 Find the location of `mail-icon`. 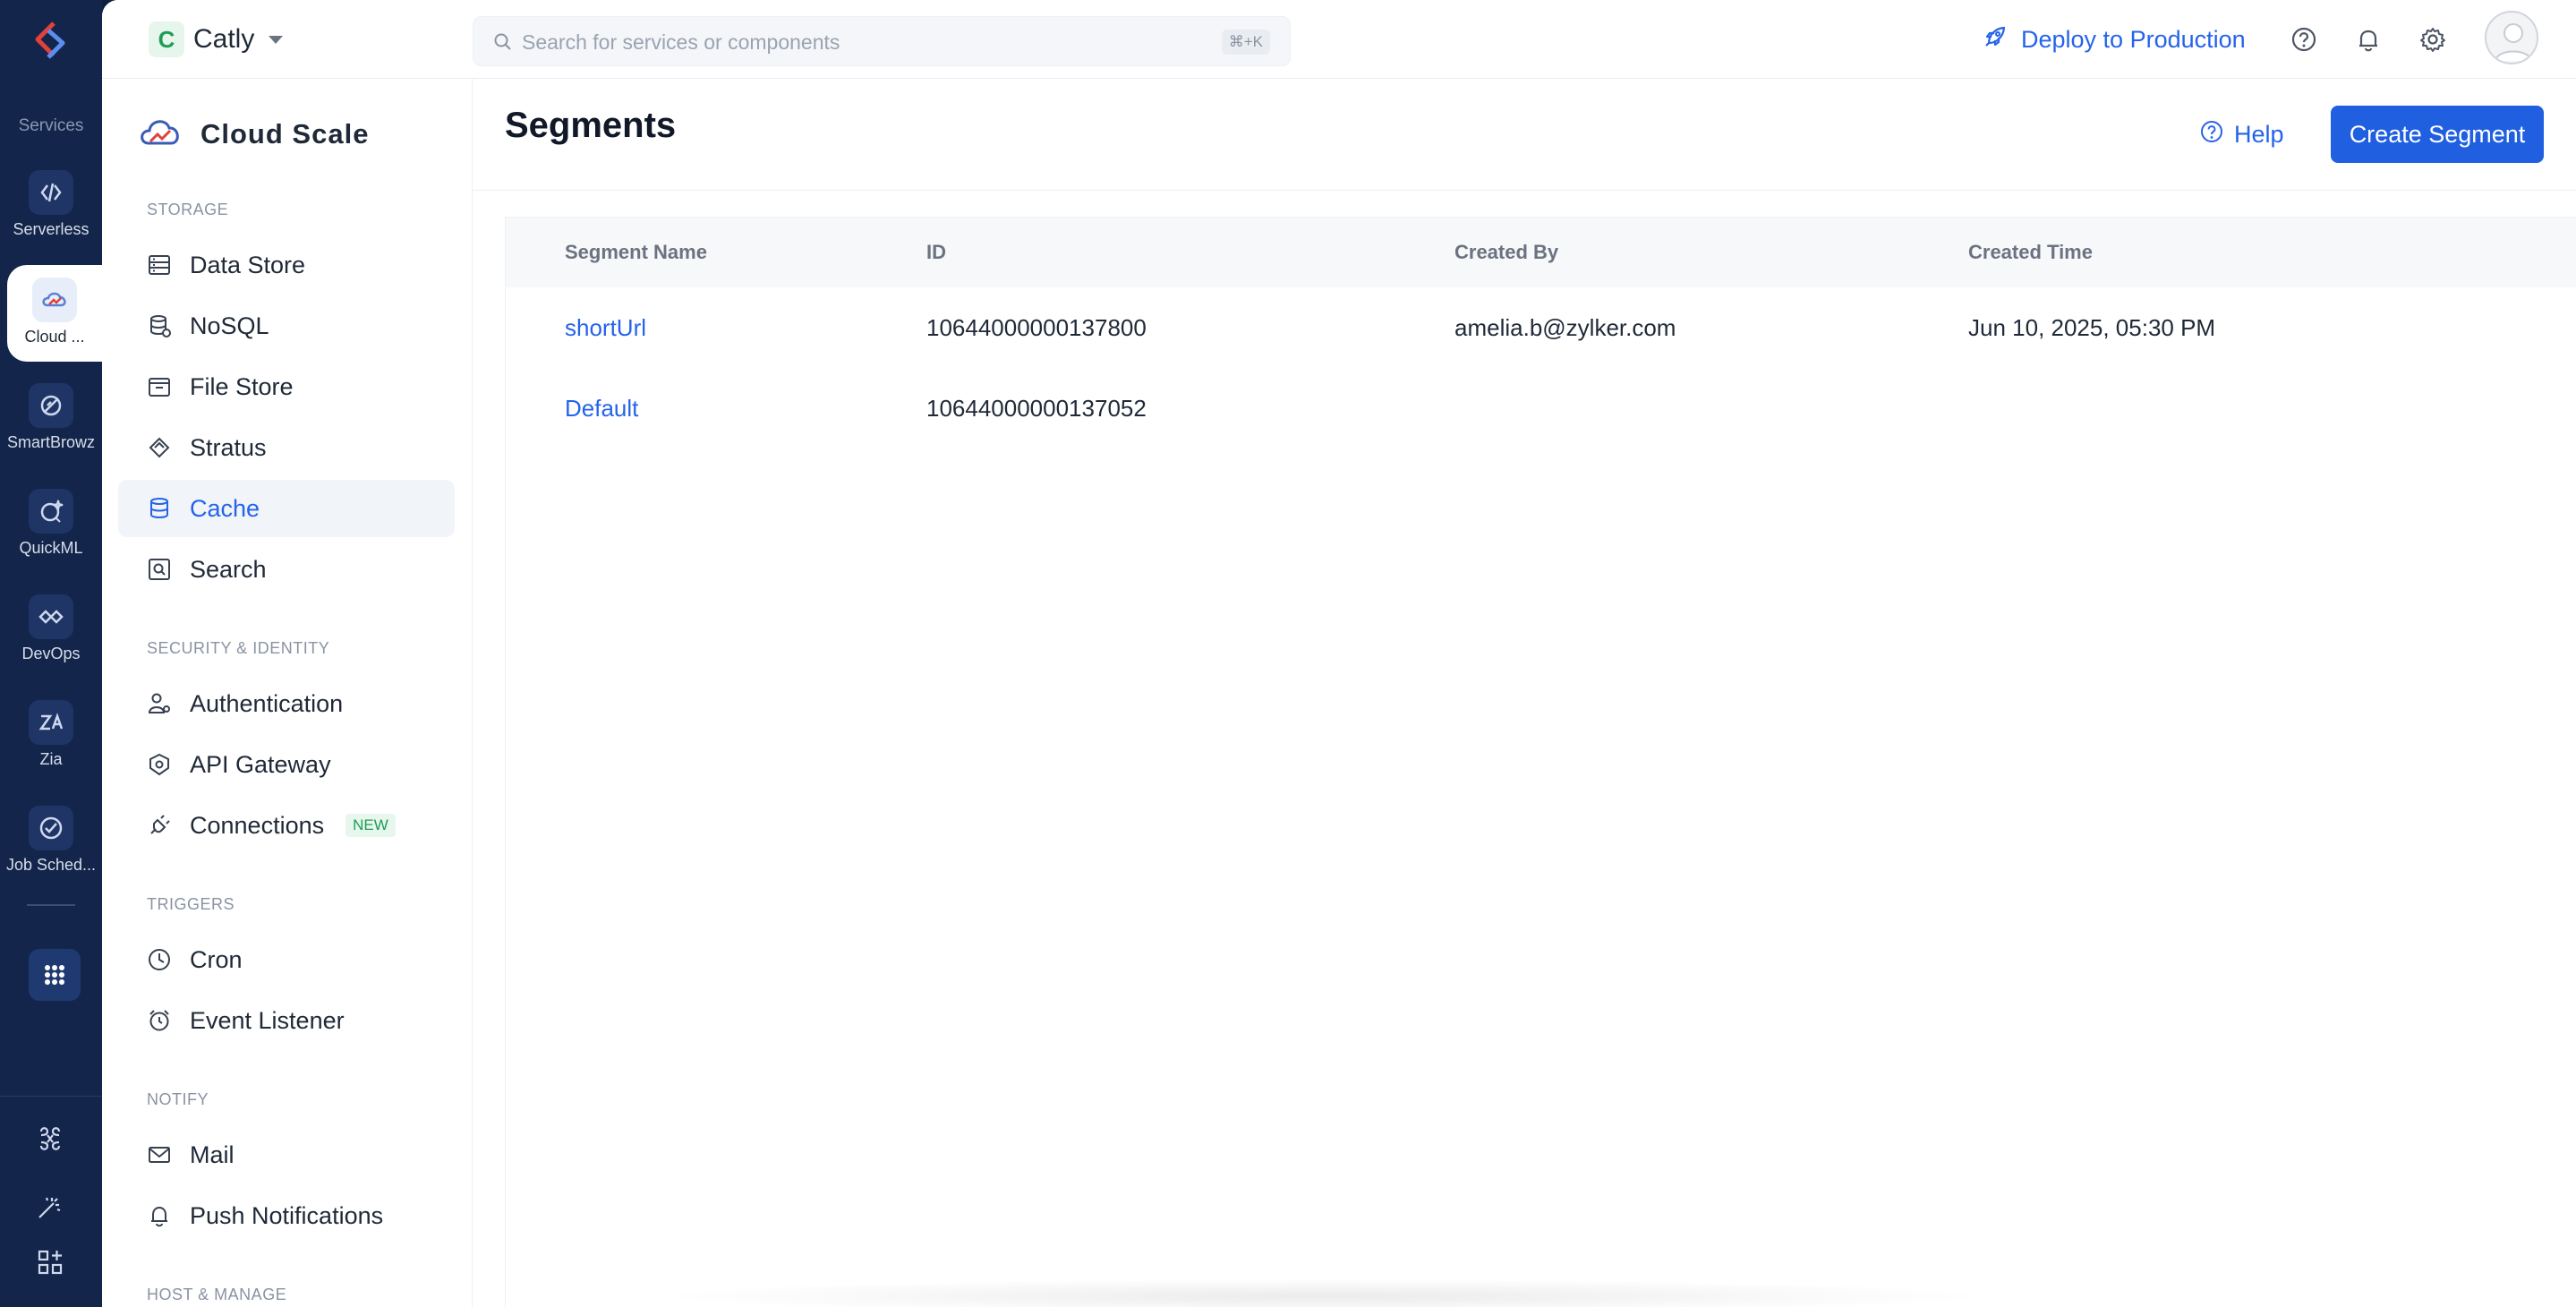

mail-icon is located at coordinates (159, 1154).